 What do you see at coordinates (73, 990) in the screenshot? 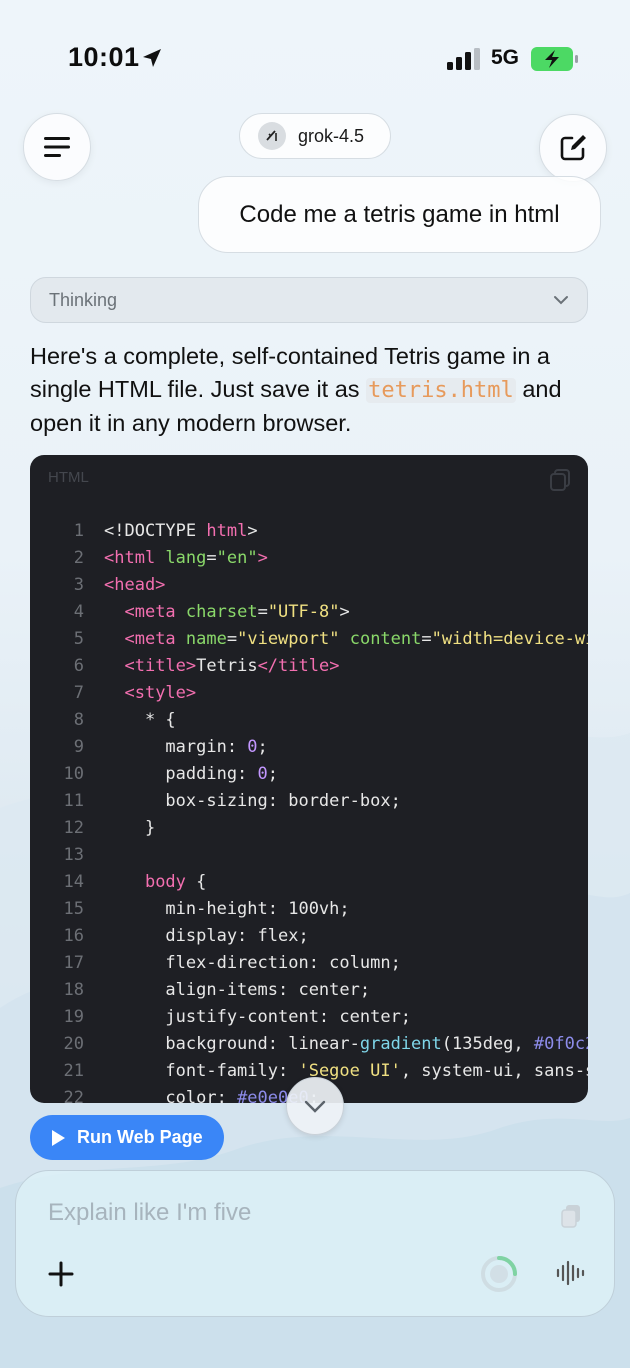
I see `line-number: 18` at bounding box center [73, 990].